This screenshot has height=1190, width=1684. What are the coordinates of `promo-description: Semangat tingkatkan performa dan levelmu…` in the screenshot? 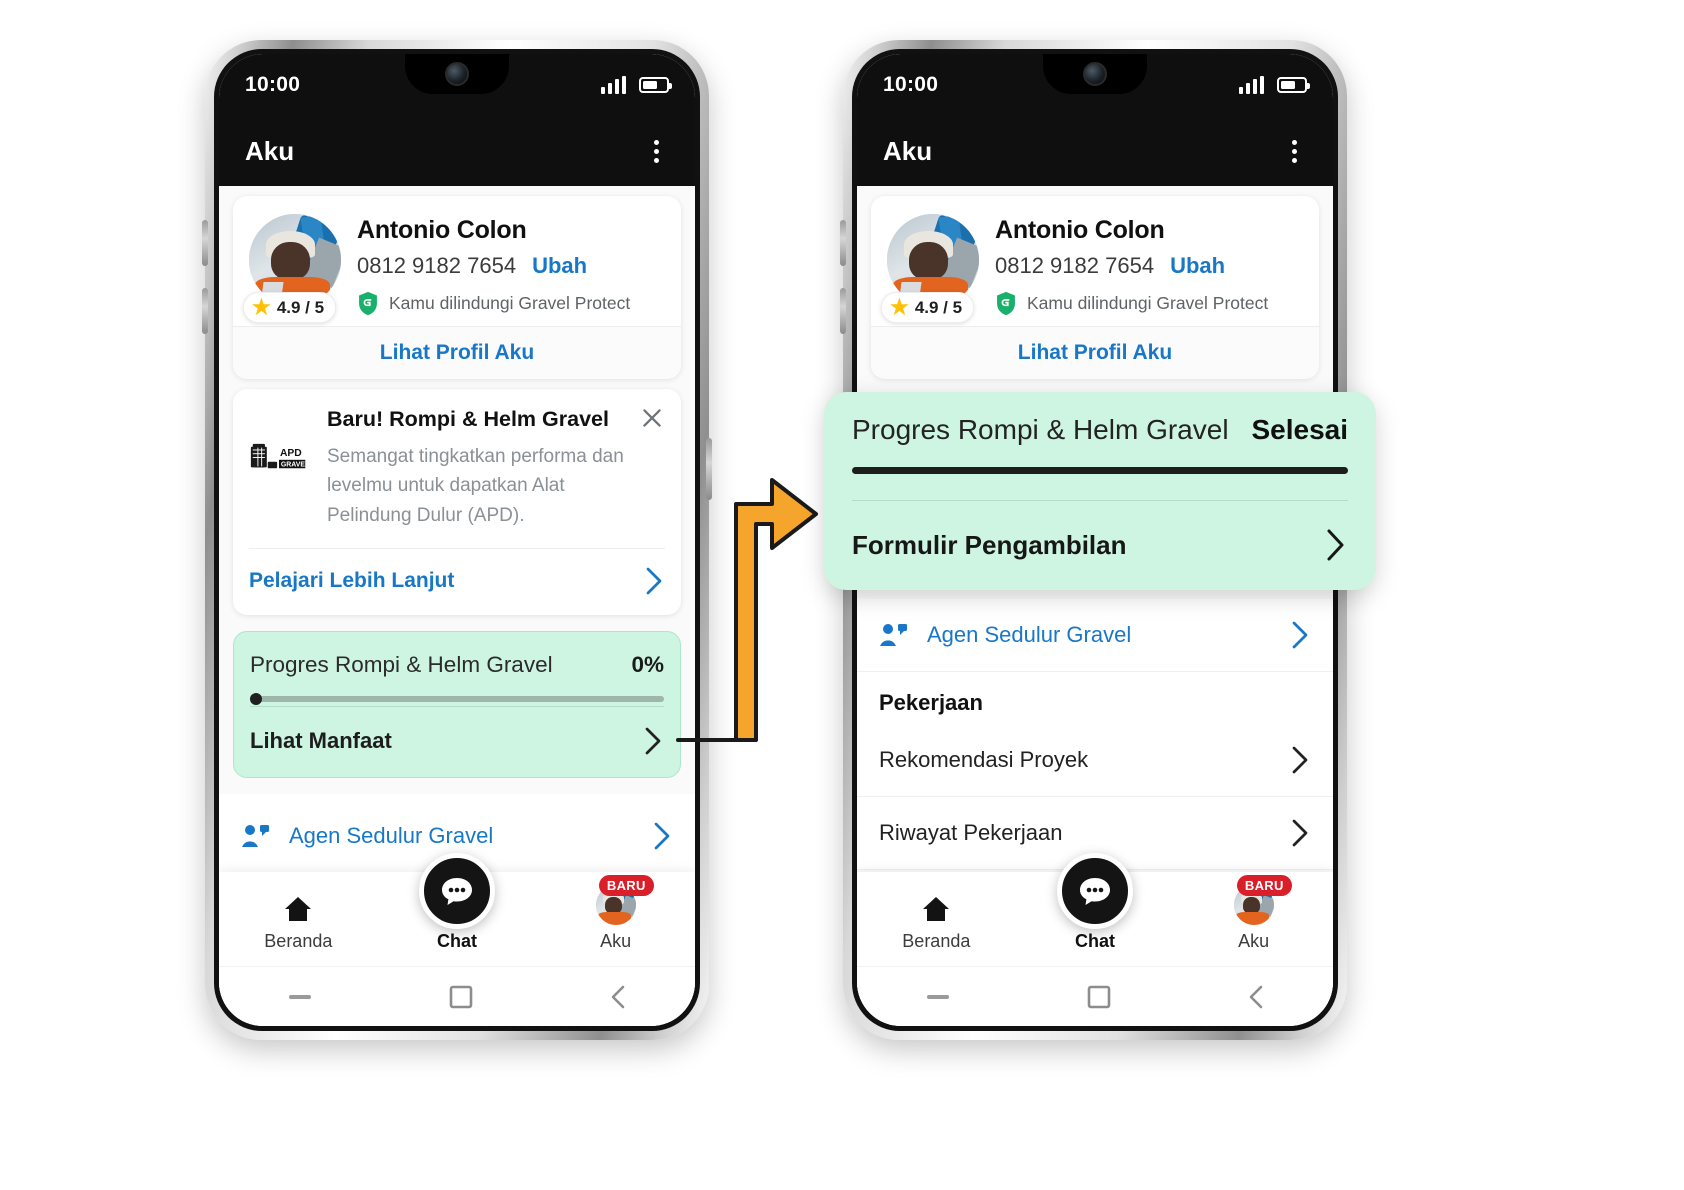 It's located at (475, 486).